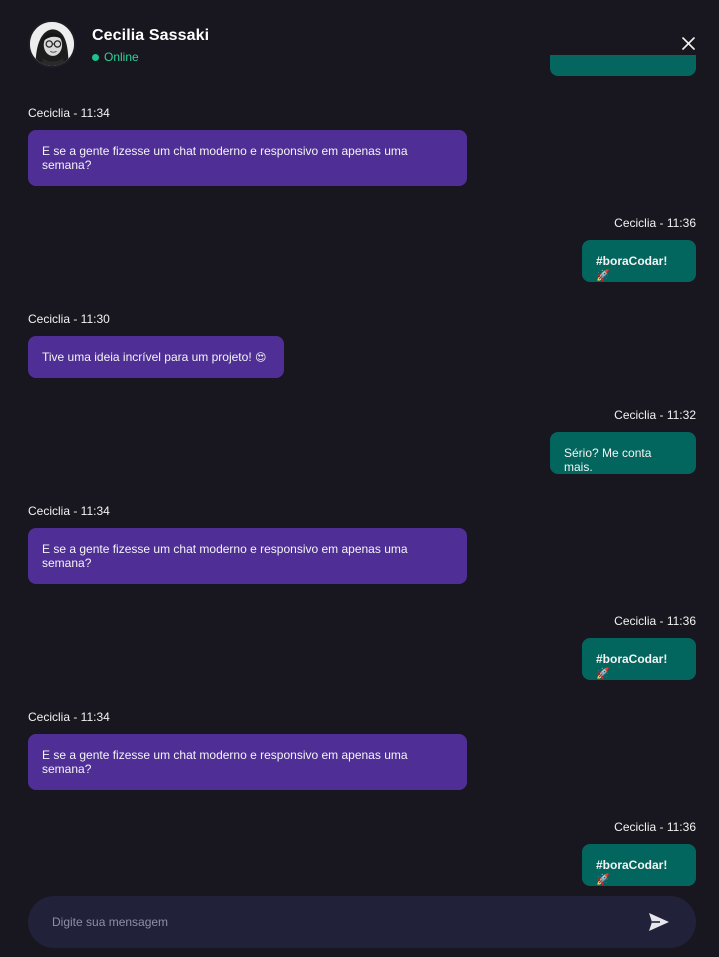  Describe the element at coordinates (261, 357) in the screenshot. I see `heart-eyes-emoji-icon: 😍` at that location.